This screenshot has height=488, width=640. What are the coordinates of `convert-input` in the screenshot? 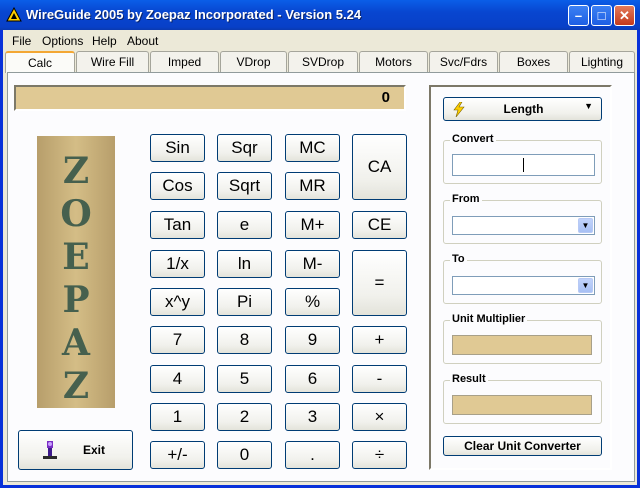 It's located at (523, 165).